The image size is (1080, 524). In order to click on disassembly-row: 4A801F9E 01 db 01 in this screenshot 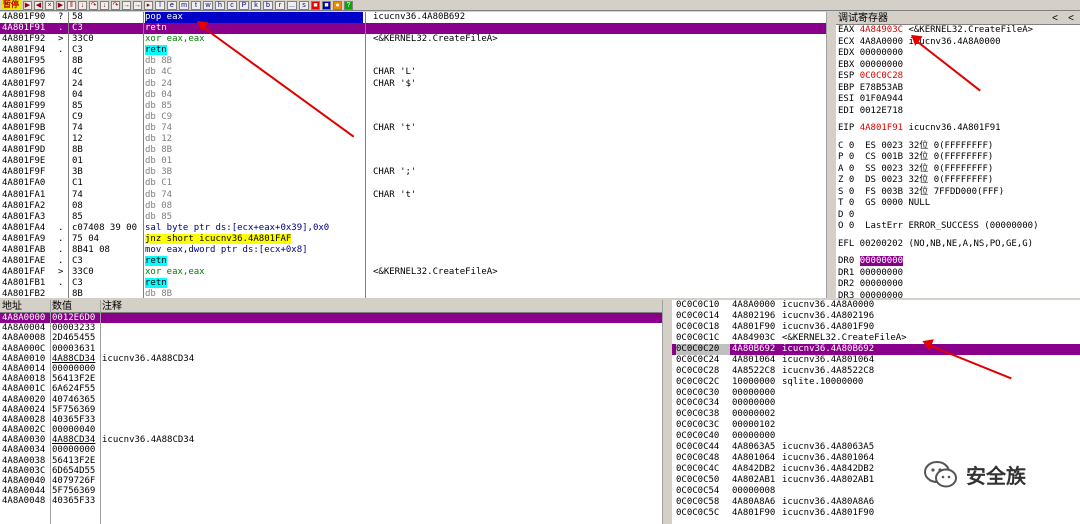, I will do `click(416, 161)`.